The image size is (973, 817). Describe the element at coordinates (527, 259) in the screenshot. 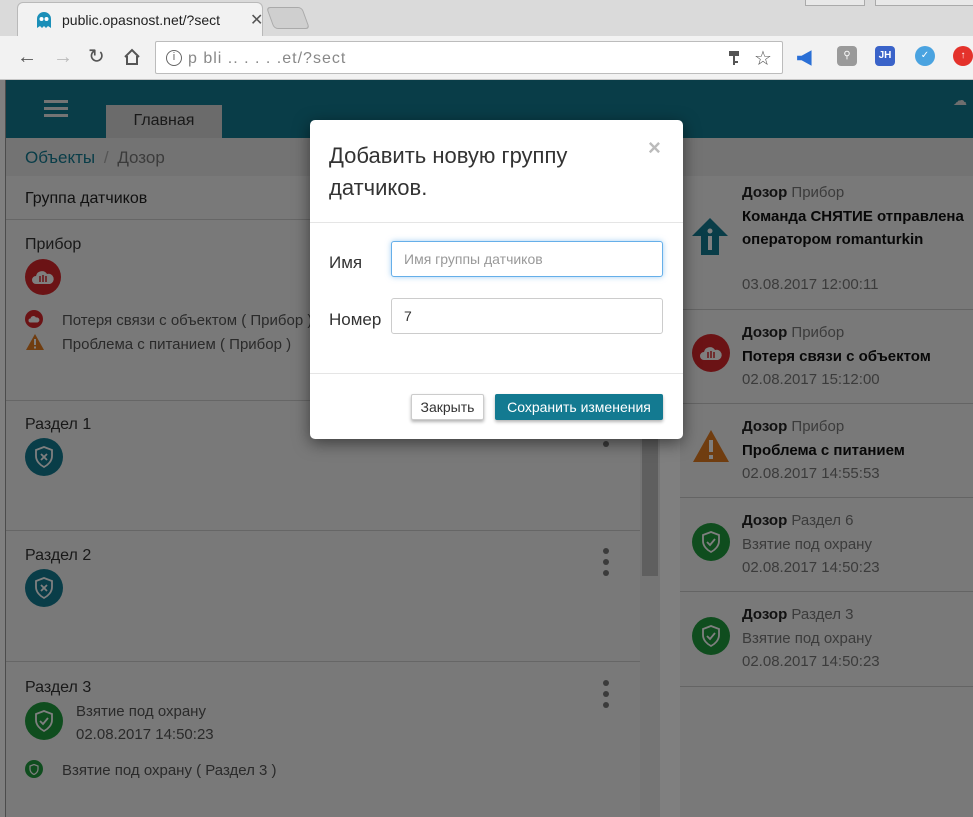

I see `group-name-input` at that location.